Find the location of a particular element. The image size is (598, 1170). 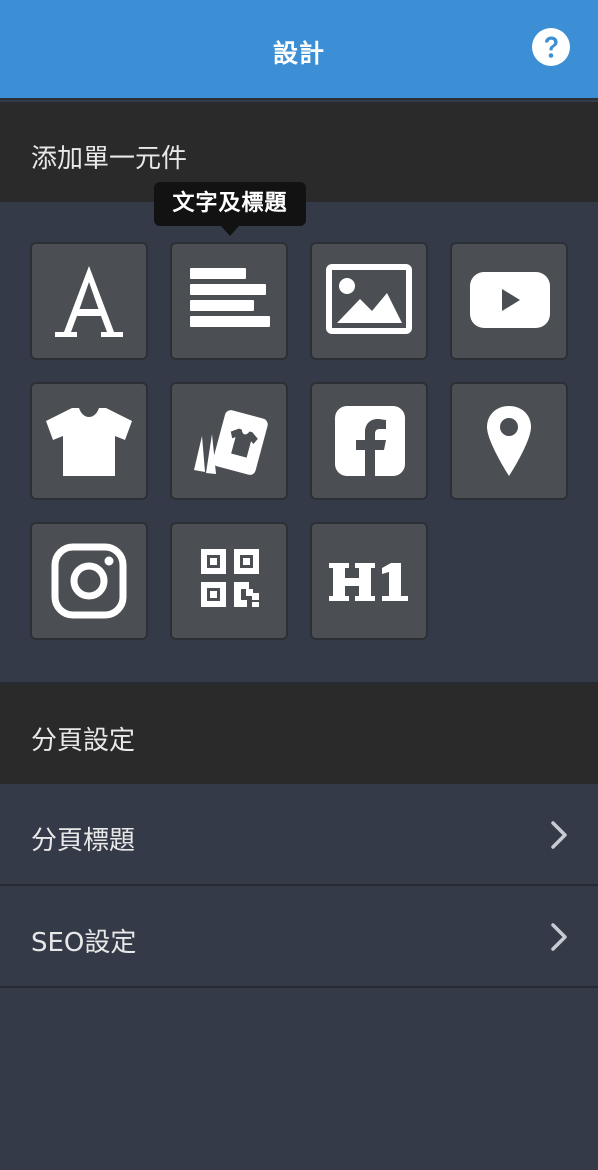

youtube-icon is located at coordinates (510, 300).